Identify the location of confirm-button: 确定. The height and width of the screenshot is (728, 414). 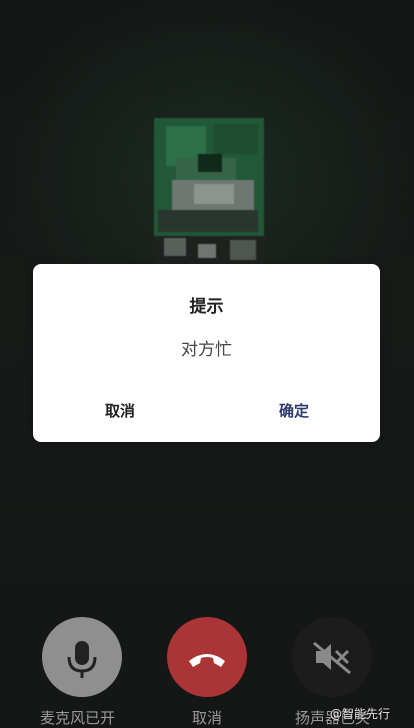
(294, 411).